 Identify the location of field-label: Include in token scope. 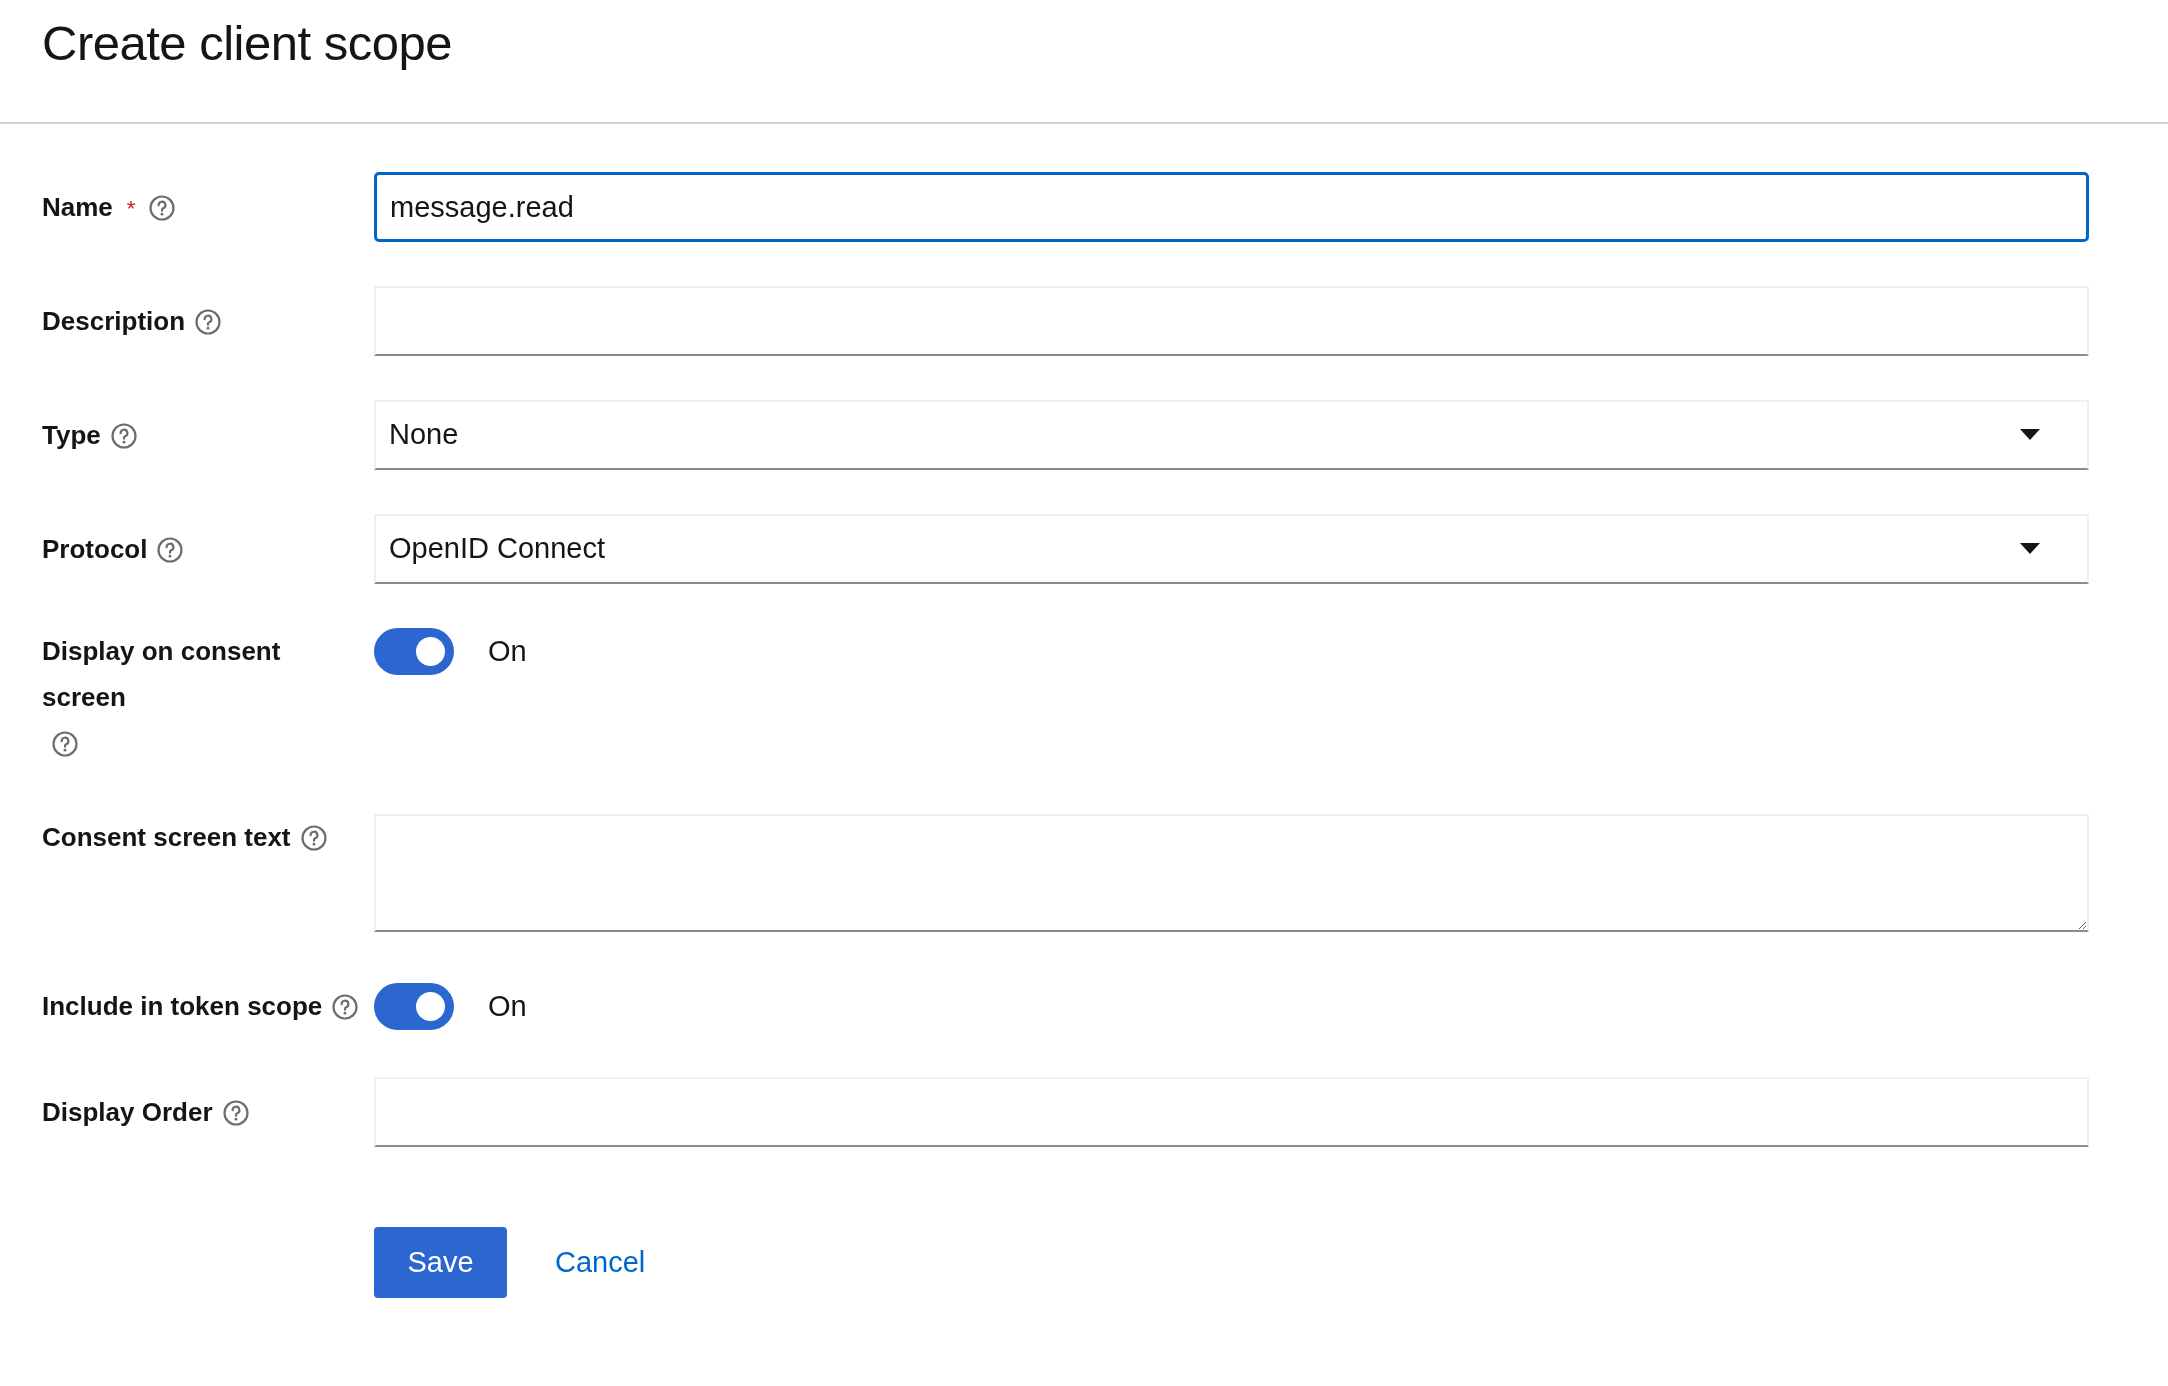
(182, 1006).